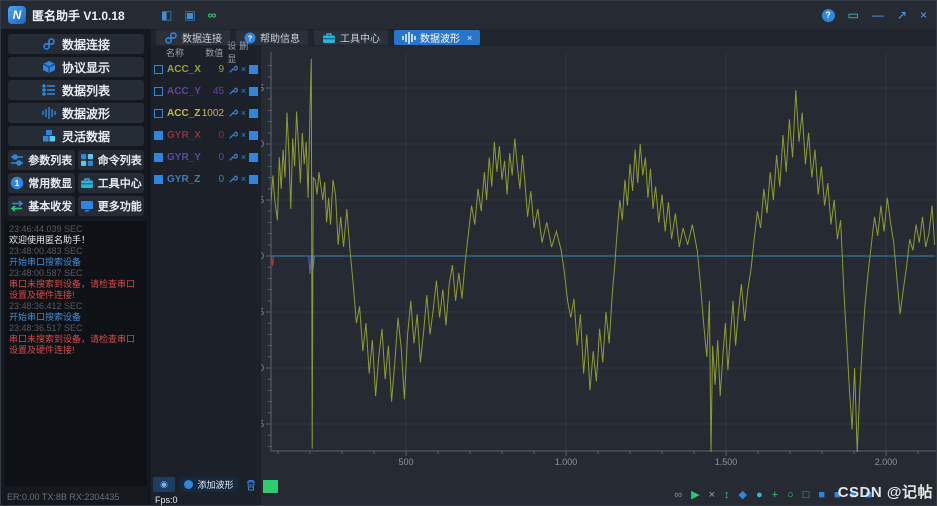 The height and width of the screenshot is (506, 937). I want to click on sidebar-grid-label: 工具中心, so click(119, 184).